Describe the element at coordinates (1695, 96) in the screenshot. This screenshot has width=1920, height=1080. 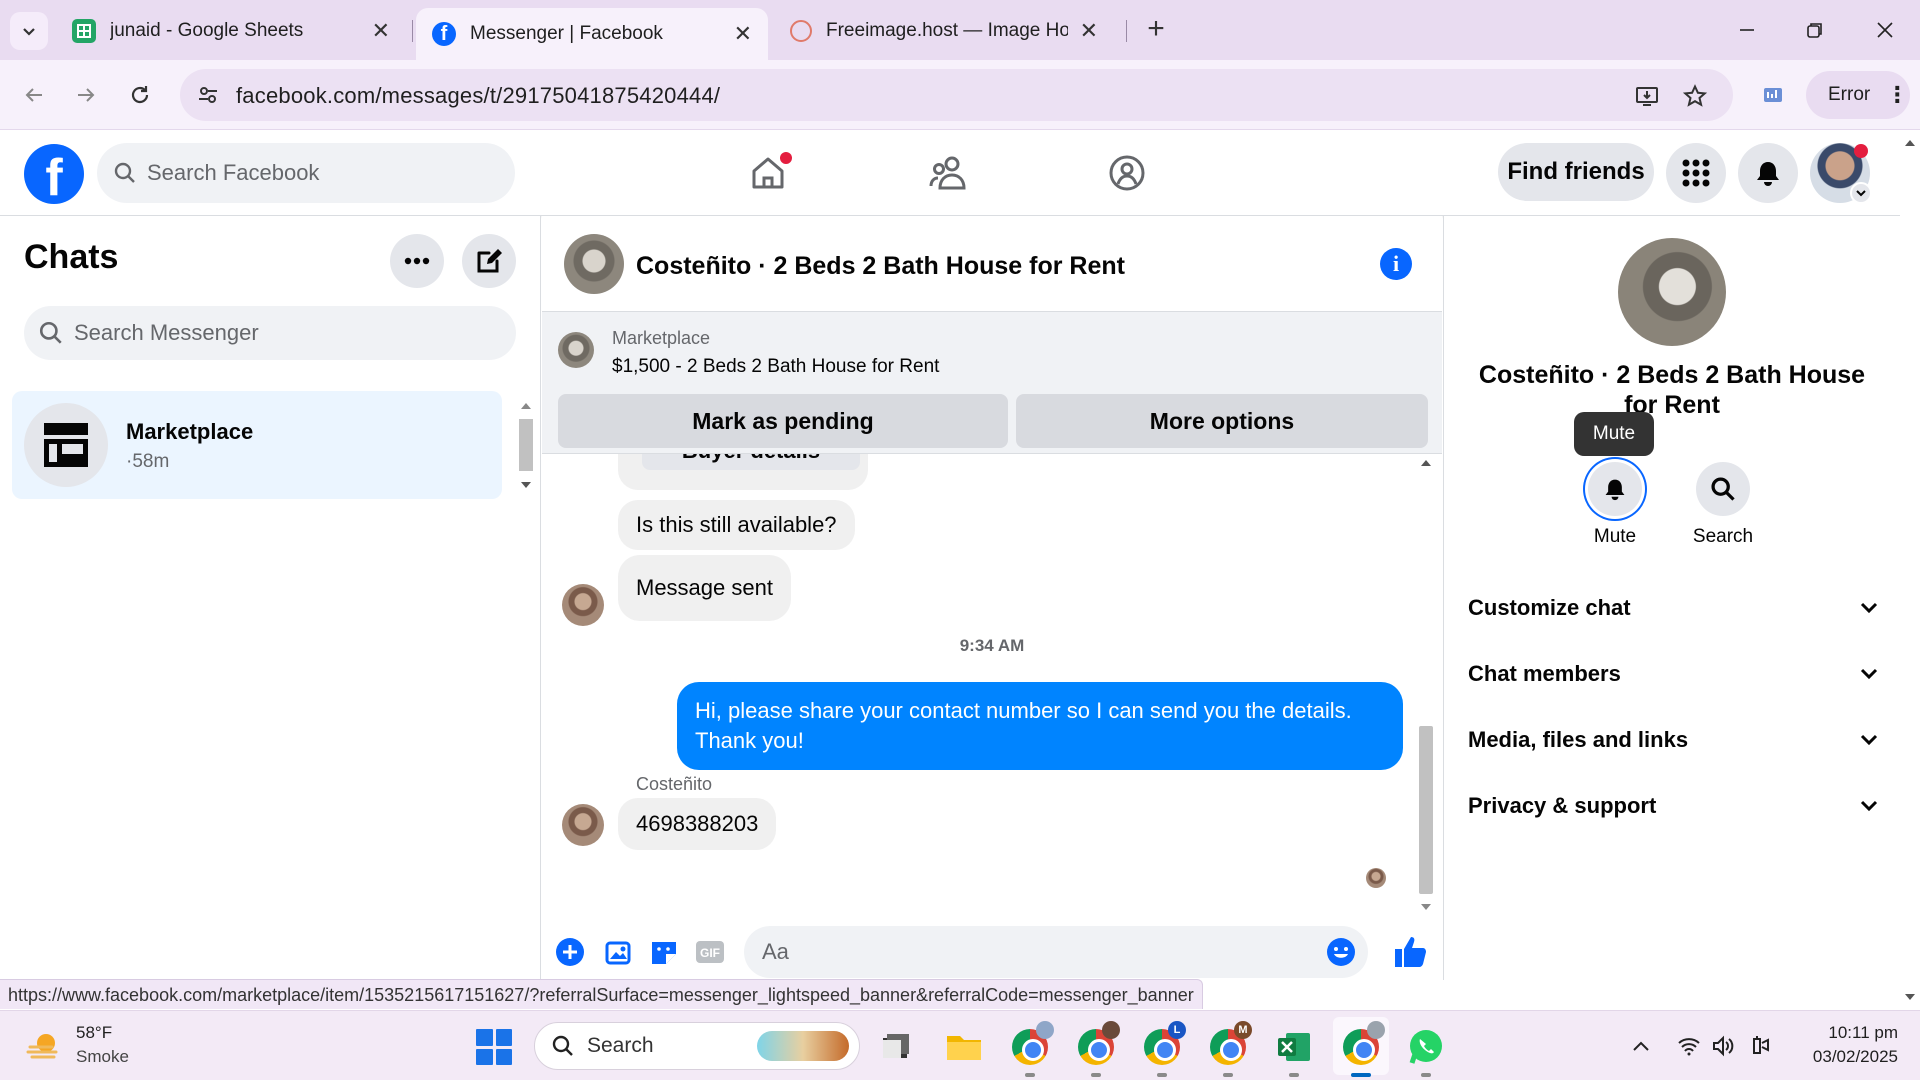
I see `bookmark-star-icon` at that location.